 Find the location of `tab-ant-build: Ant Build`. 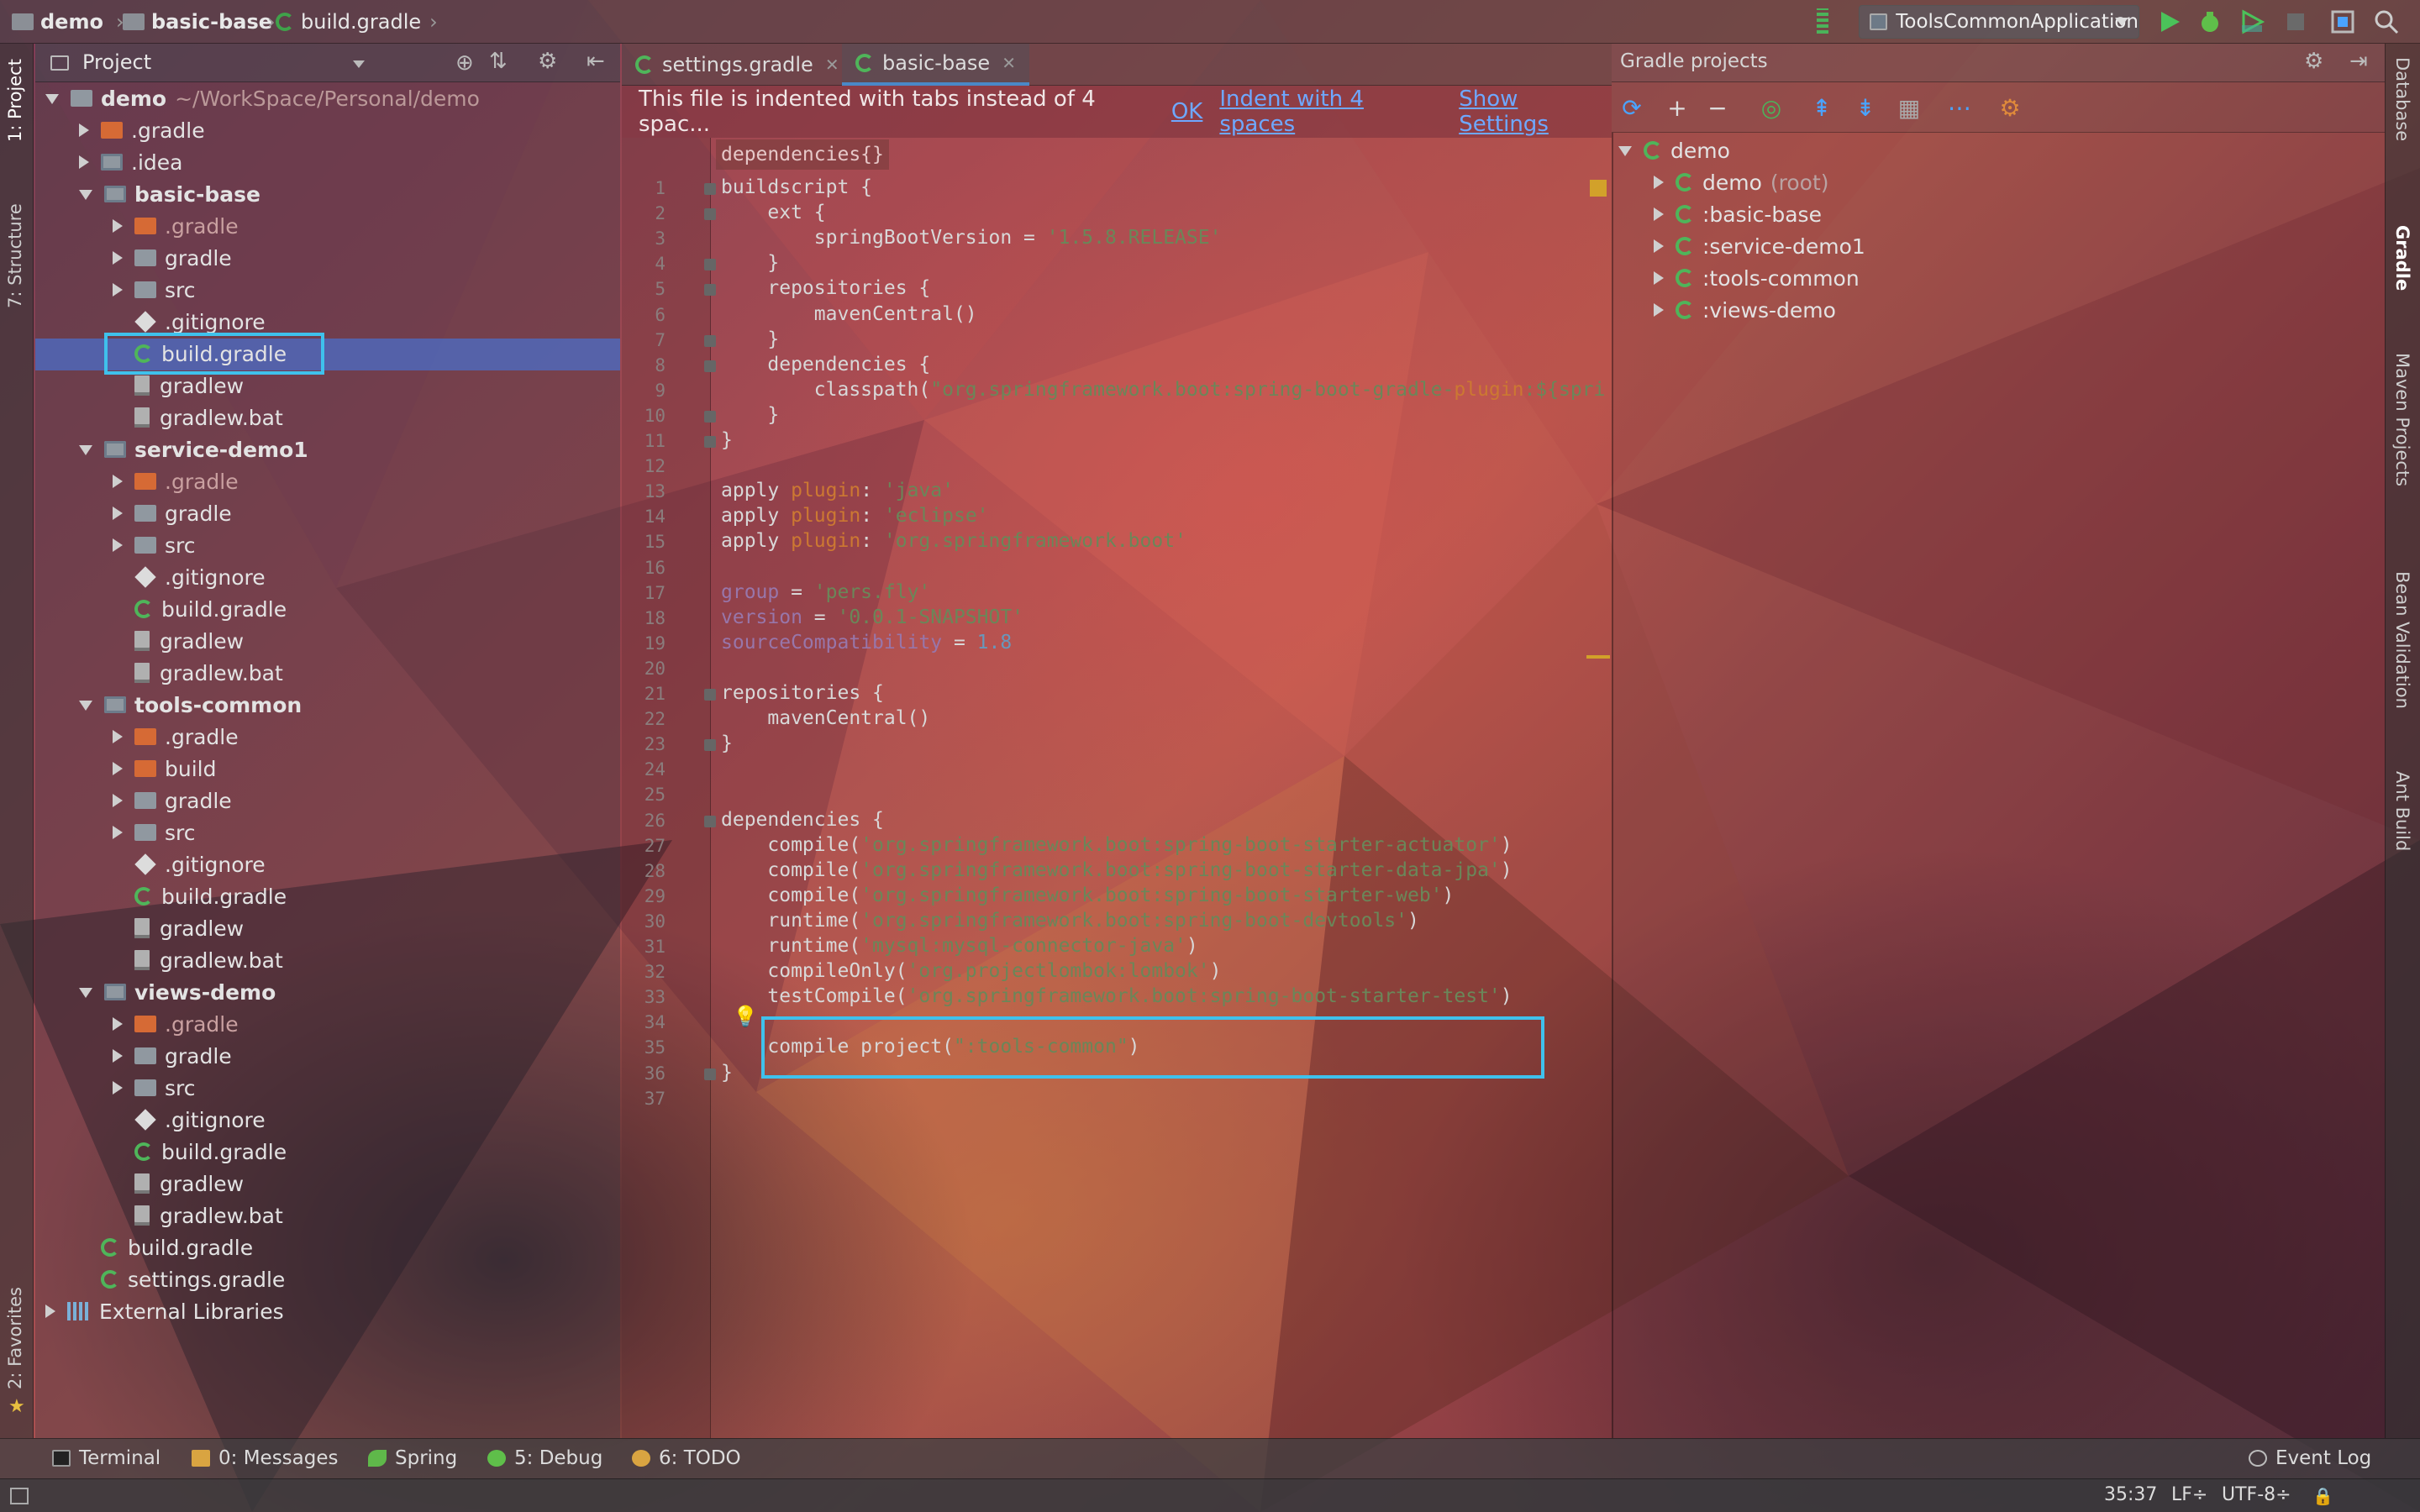

tab-ant-build: Ant Build is located at coordinates (2402, 825).